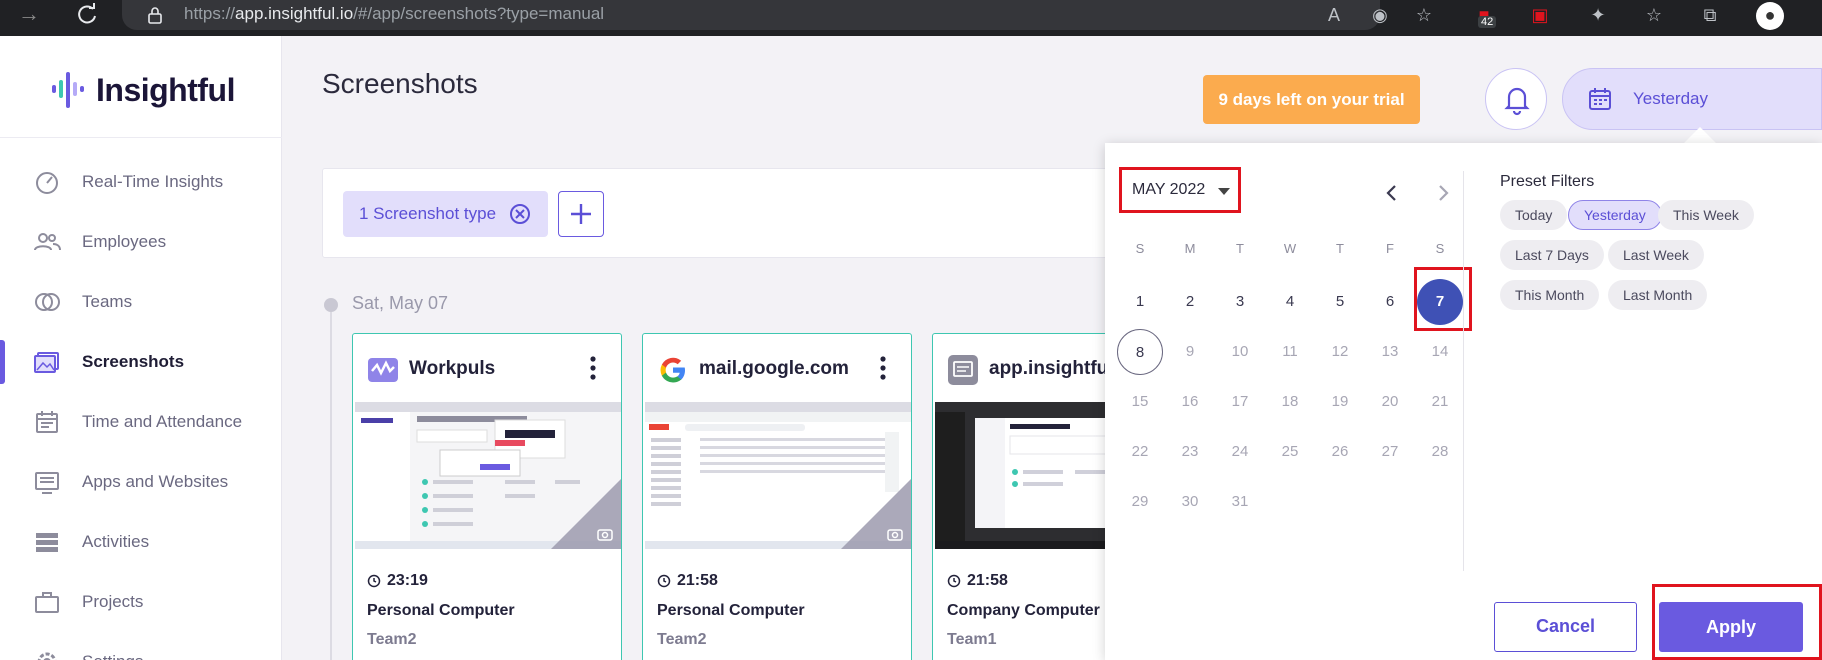  What do you see at coordinates (1392, 193) in the screenshot?
I see `chevron-left-icon` at bounding box center [1392, 193].